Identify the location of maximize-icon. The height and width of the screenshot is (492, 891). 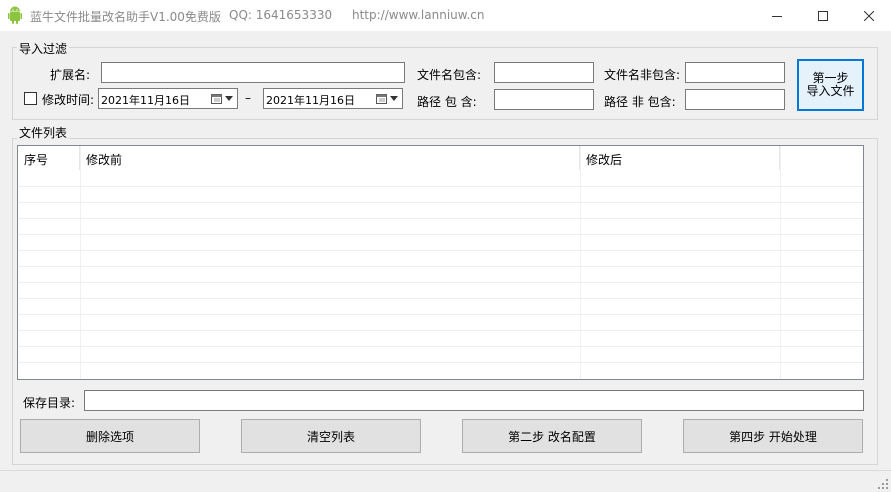
(823, 15).